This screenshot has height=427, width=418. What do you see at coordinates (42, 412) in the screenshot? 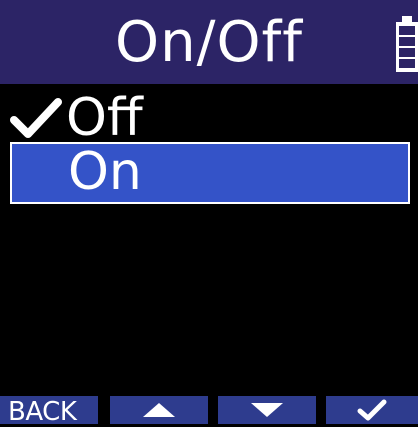
I see `back-label: BACK` at bounding box center [42, 412].